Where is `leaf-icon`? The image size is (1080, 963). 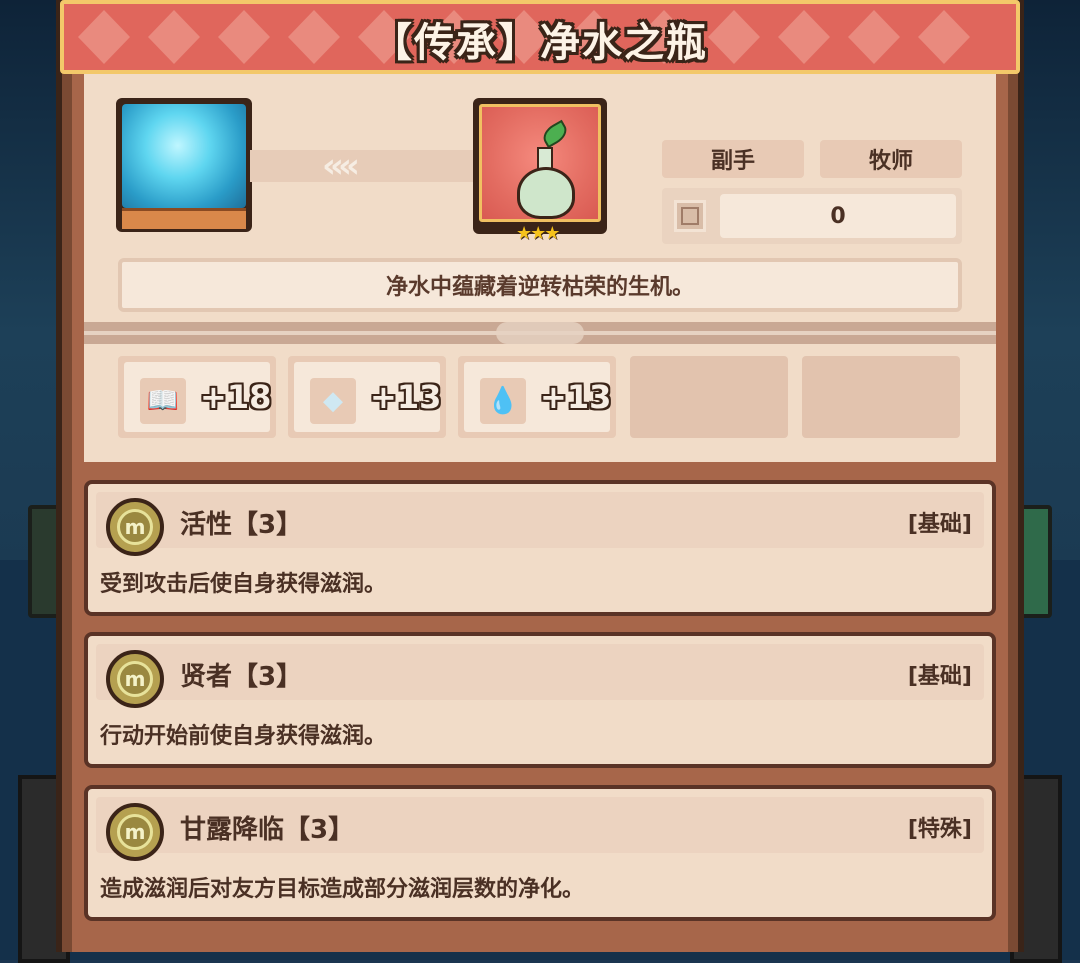 leaf-icon is located at coordinates (555, 134).